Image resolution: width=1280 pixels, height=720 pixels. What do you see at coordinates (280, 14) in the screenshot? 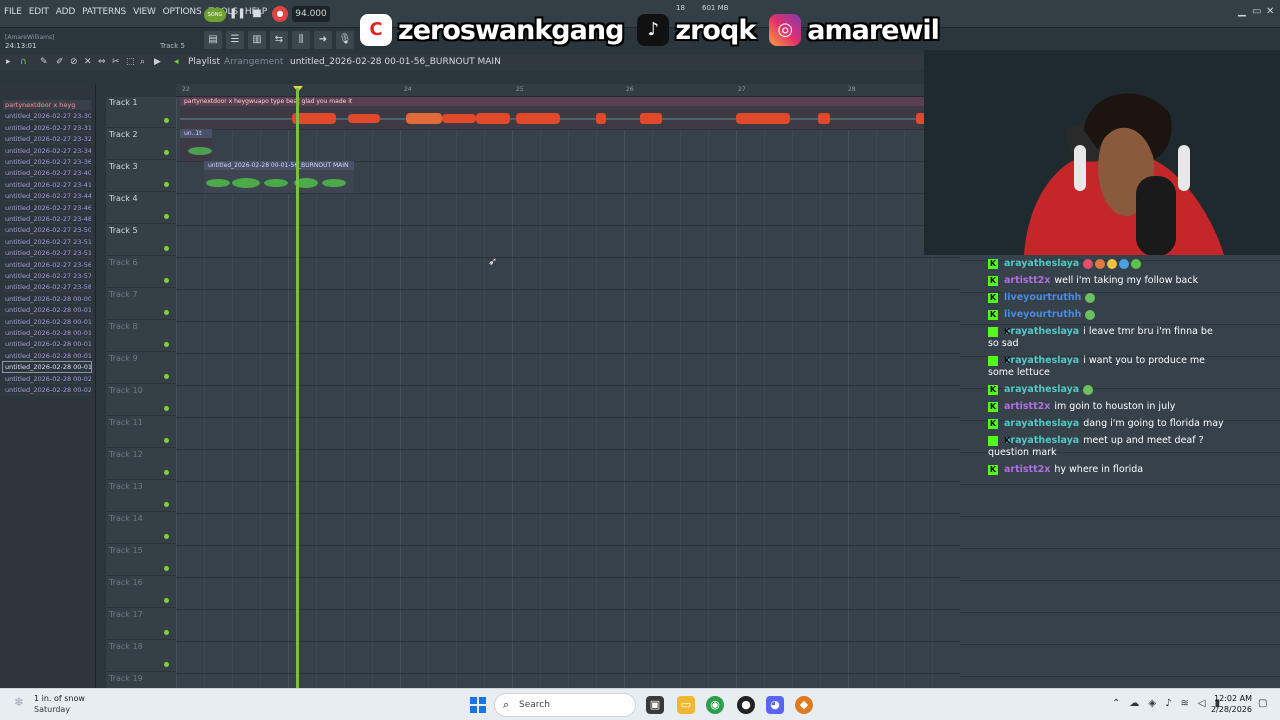
I see `record-icon: ●` at bounding box center [280, 14].